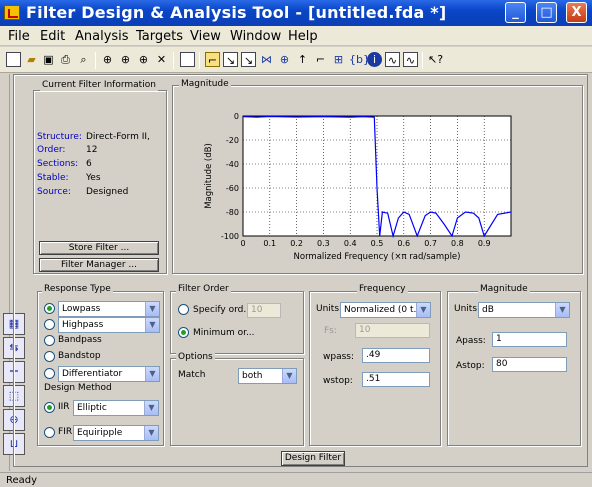  Describe the element at coordinates (329, 309) in the screenshot. I see `frequency-units-label: Units:` at that location.